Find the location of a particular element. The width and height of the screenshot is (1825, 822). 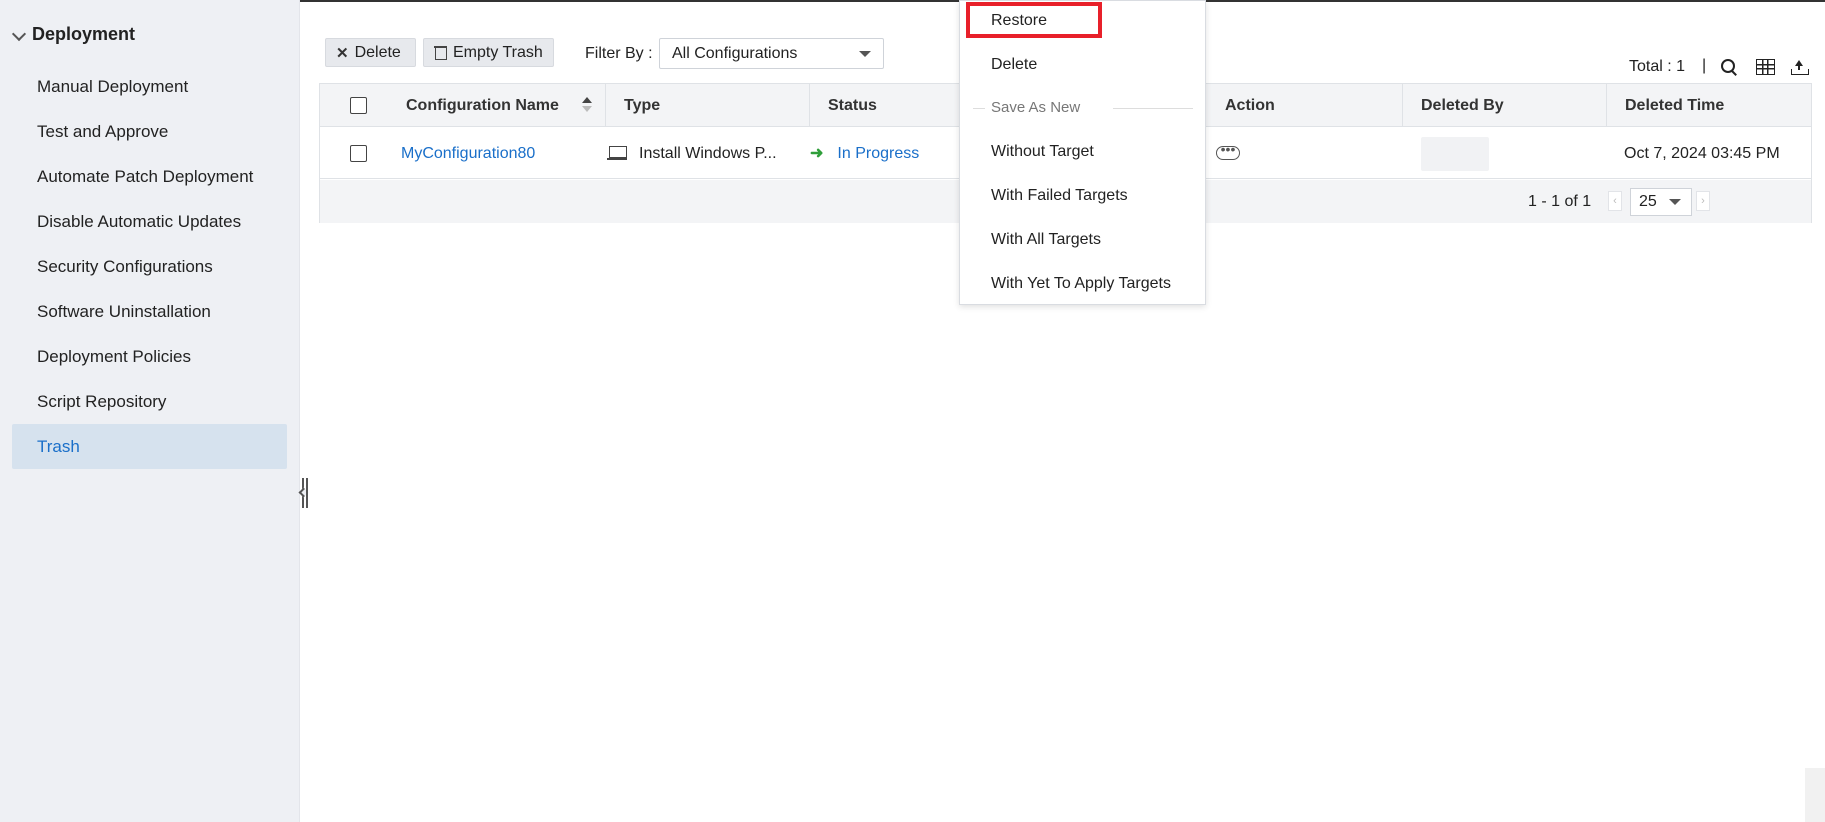

column-header-action: Action is located at coordinates (1305, 105).